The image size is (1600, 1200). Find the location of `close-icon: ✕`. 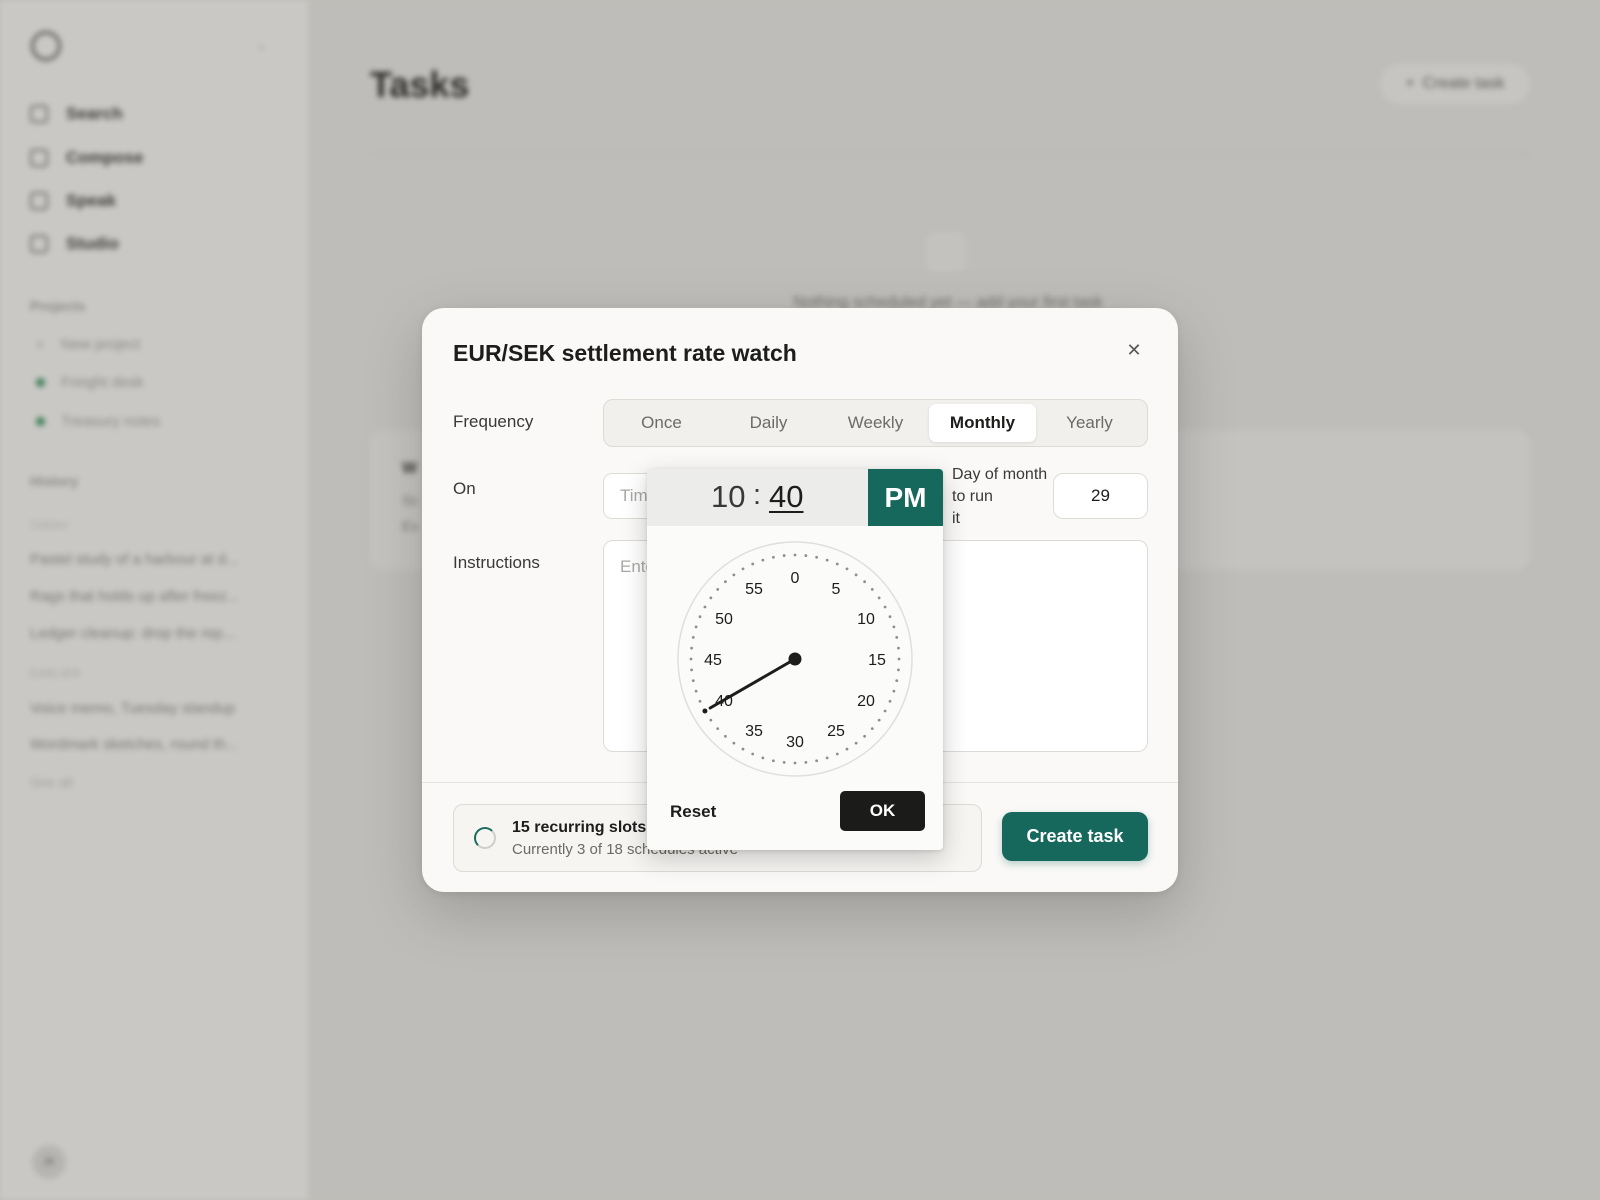

close-icon: ✕ is located at coordinates (1134, 350).